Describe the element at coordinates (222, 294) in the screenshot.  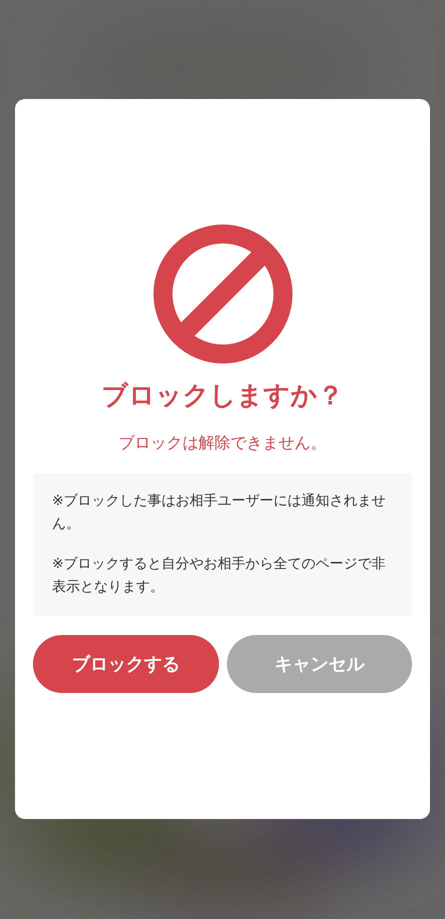
I see `prohibited-icon` at that location.